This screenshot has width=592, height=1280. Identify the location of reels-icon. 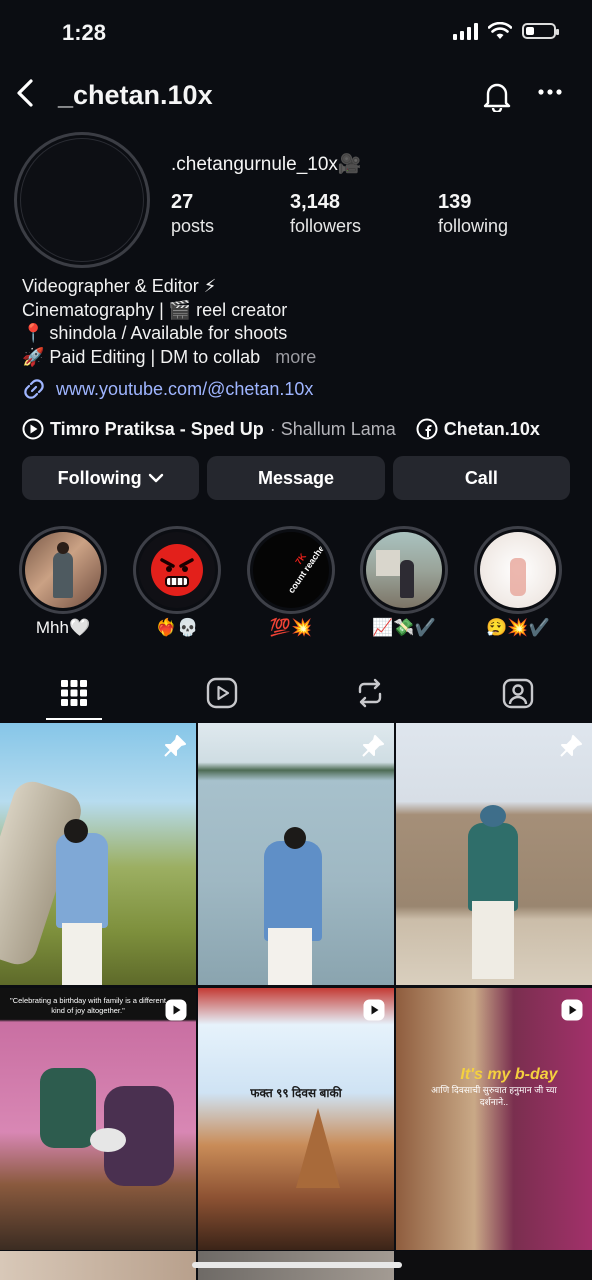
(222, 693).